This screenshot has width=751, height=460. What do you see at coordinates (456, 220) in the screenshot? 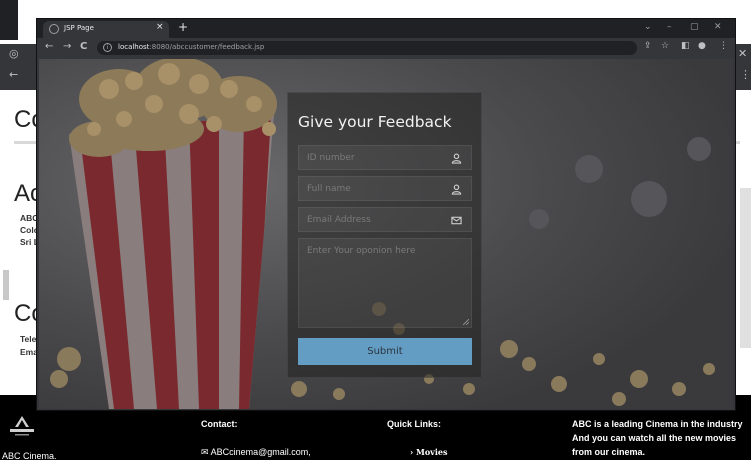
I see `envelope-icon` at bounding box center [456, 220].